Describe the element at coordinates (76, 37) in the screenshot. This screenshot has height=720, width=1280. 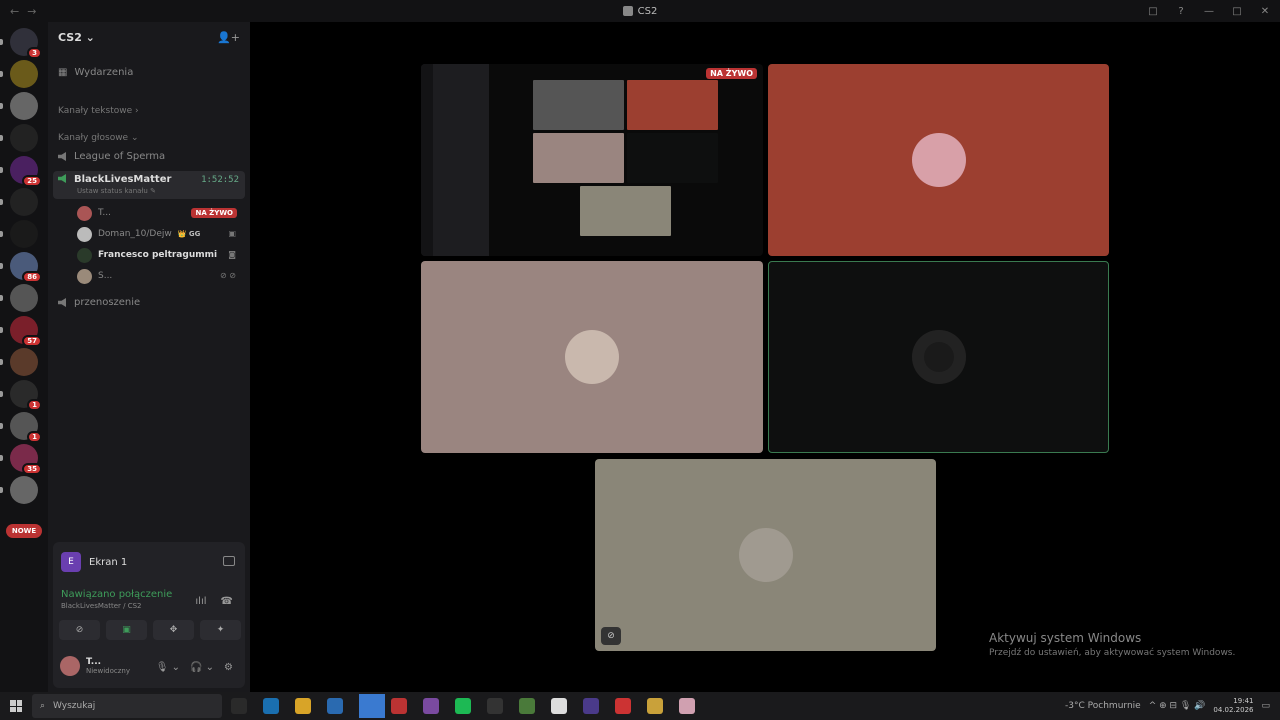
I see `server-name: CS2 ⌄` at that location.